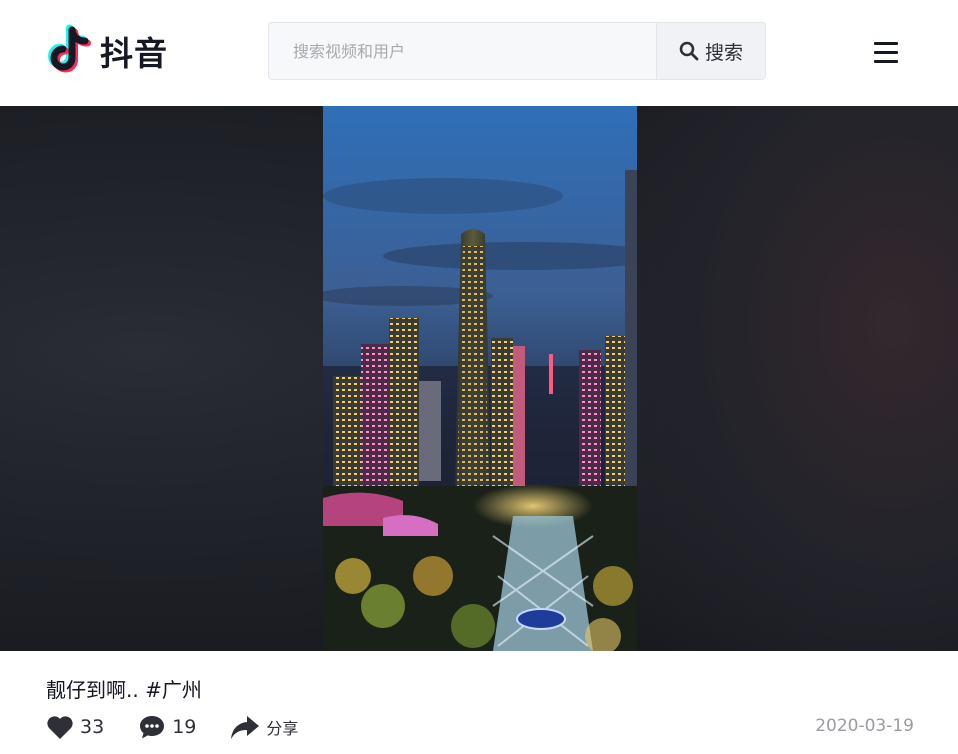  What do you see at coordinates (689, 51) in the screenshot?
I see `search-icon` at bounding box center [689, 51].